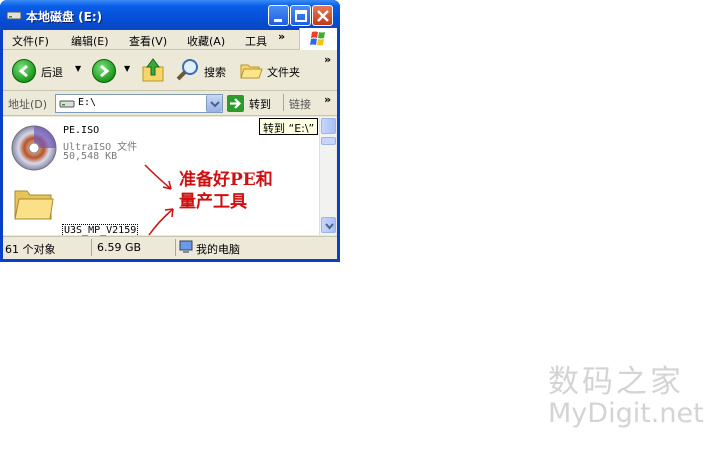 This screenshot has width=720, height=450. Describe the element at coordinates (90, 41) in the screenshot. I see `menu-edit: 编辑(E)` at that location.